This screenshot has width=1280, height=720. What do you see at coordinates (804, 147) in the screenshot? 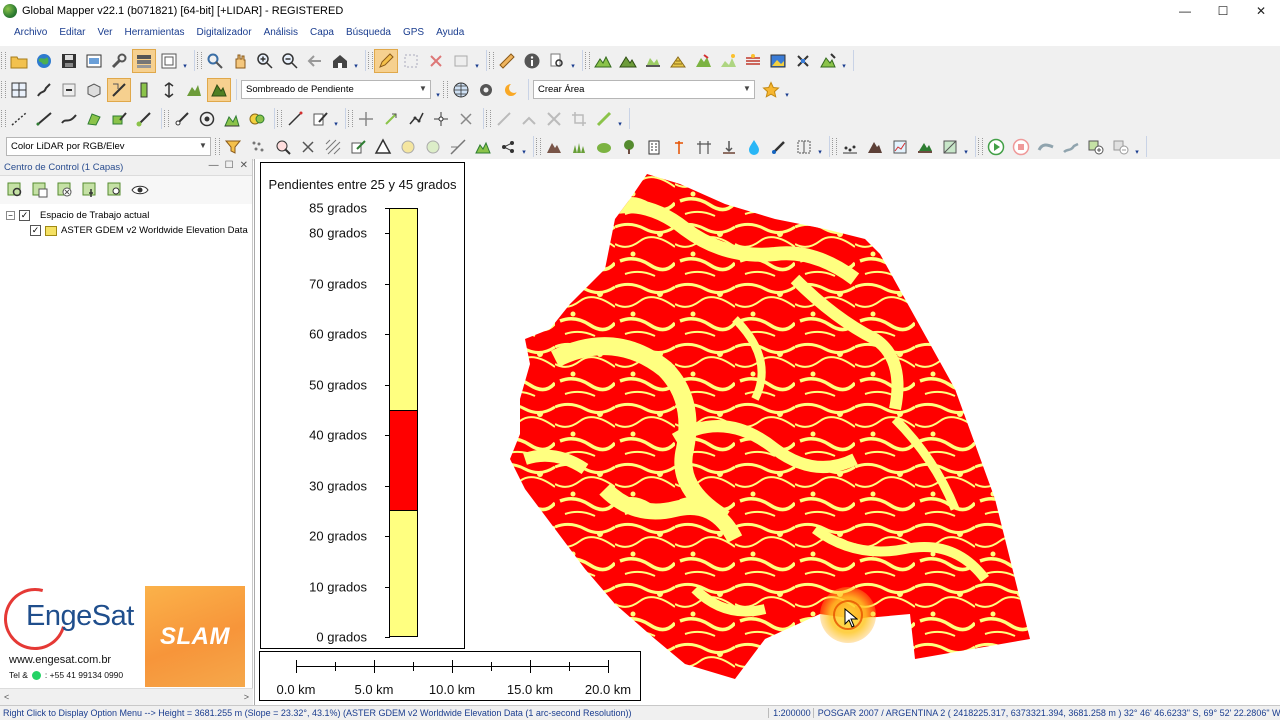
I see `vectorize-button` at bounding box center [804, 147].